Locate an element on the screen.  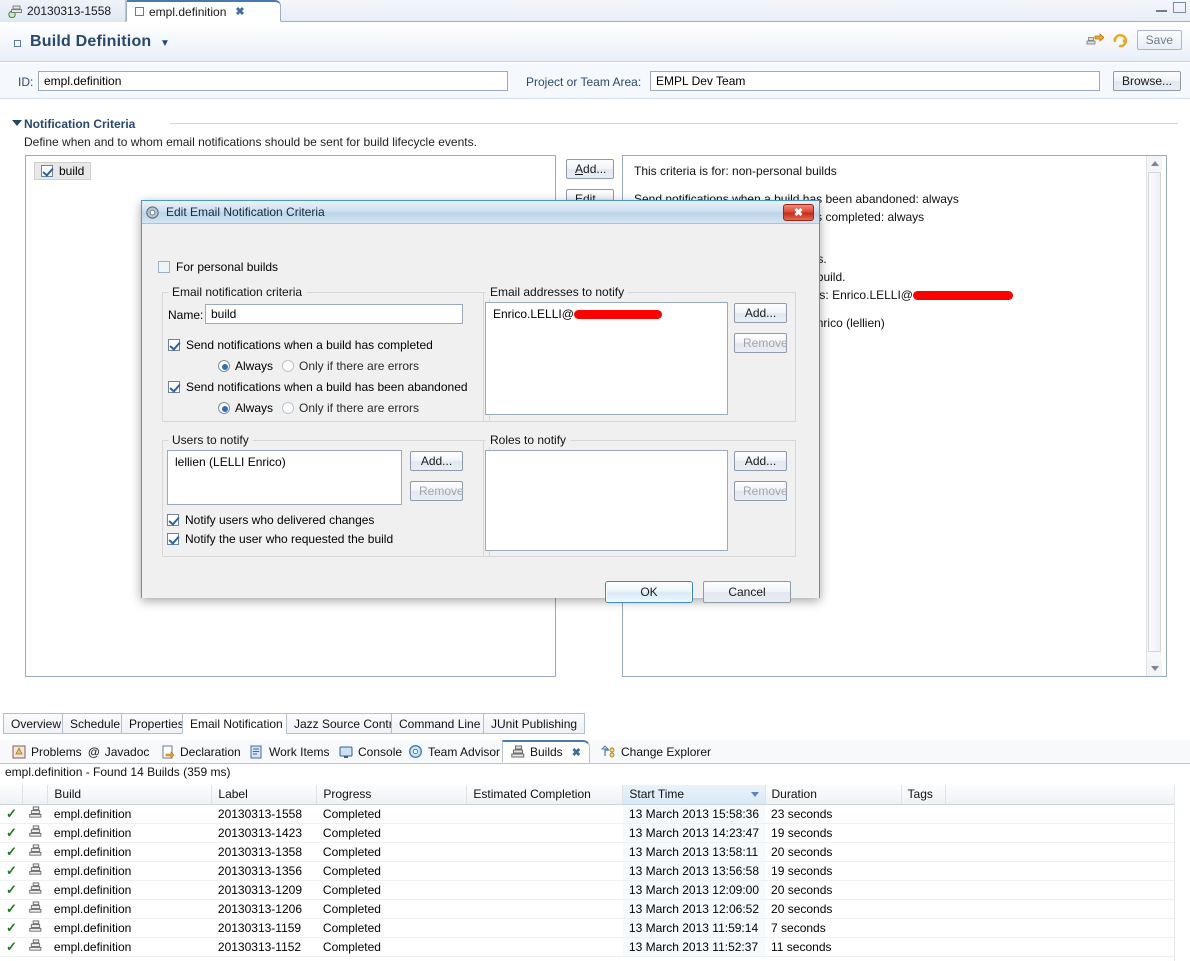
editor-tab-empl-definition: empl.definition ✖ is located at coordinates (203, 11).